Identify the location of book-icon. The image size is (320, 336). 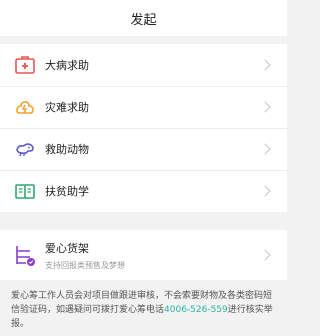
(25, 191).